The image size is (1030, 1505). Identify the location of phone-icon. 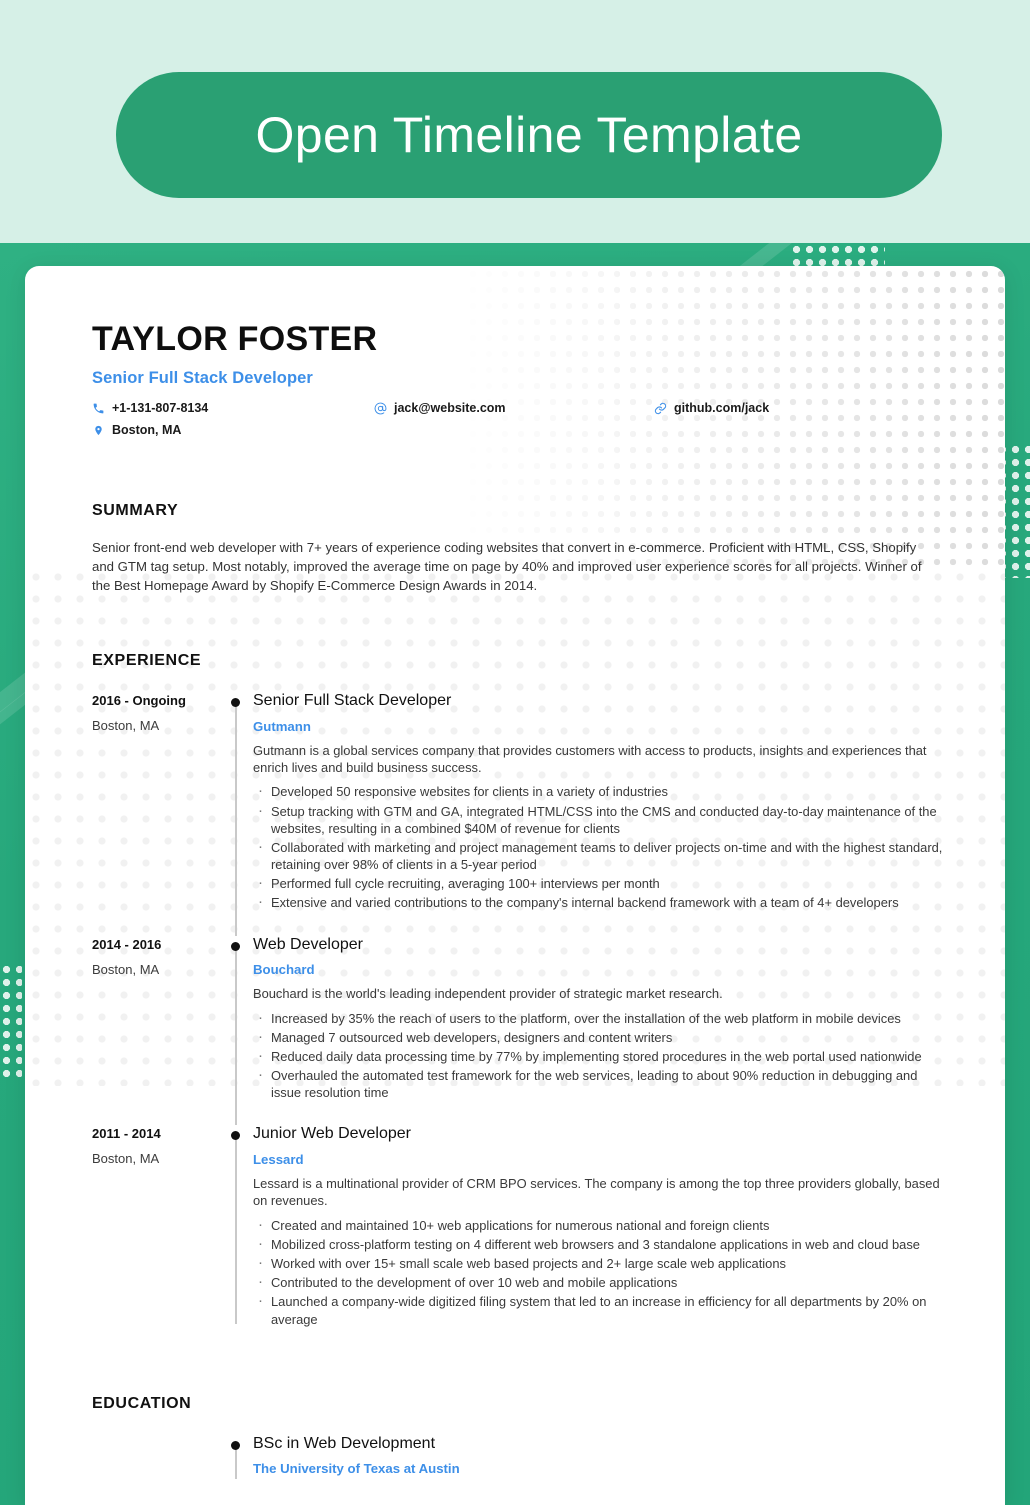
(98, 408).